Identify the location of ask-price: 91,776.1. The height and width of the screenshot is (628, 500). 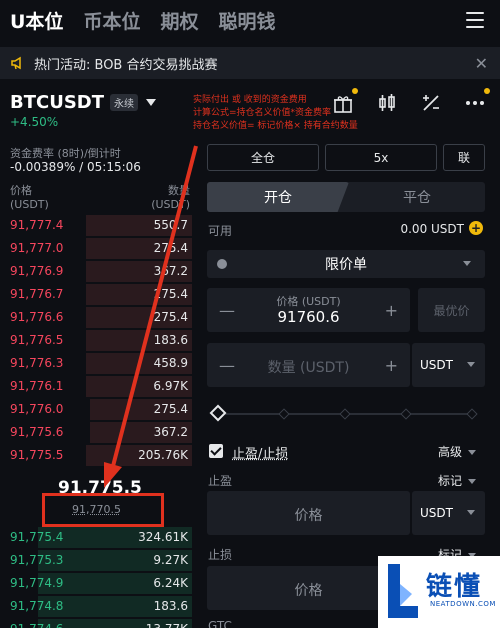
(37, 386).